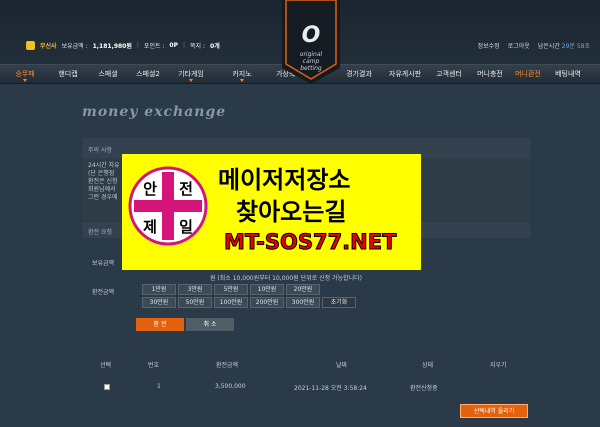 The width and height of the screenshot is (600, 427). What do you see at coordinates (534, 45) in the screenshot?
I see `top-links: 정보수정 로그아웃 남은시간 29분 58초` at bounding box center [534, 45].